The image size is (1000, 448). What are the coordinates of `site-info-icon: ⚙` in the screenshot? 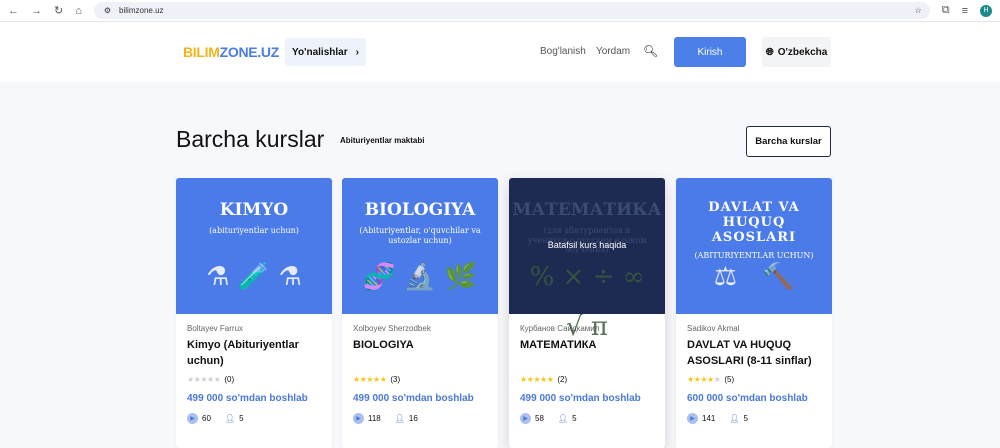 It's located at (107, 10).